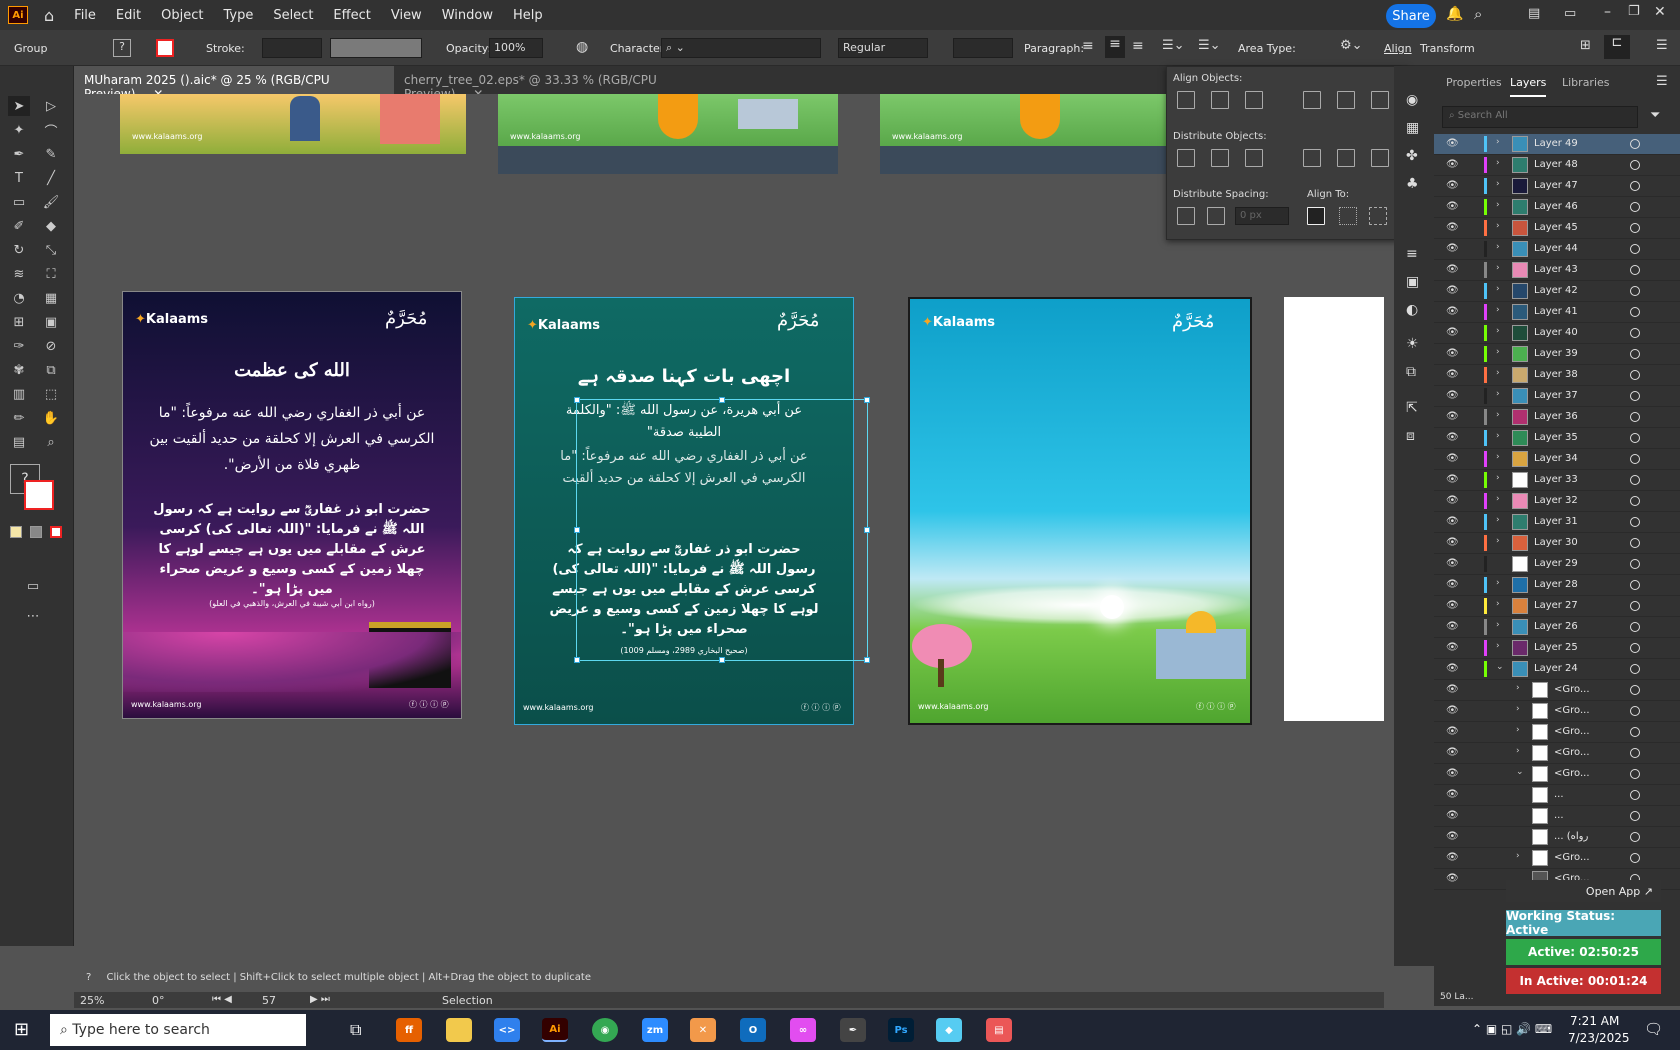  I want to click on shape-icon: ⚙⌄, so click(1351, 45).